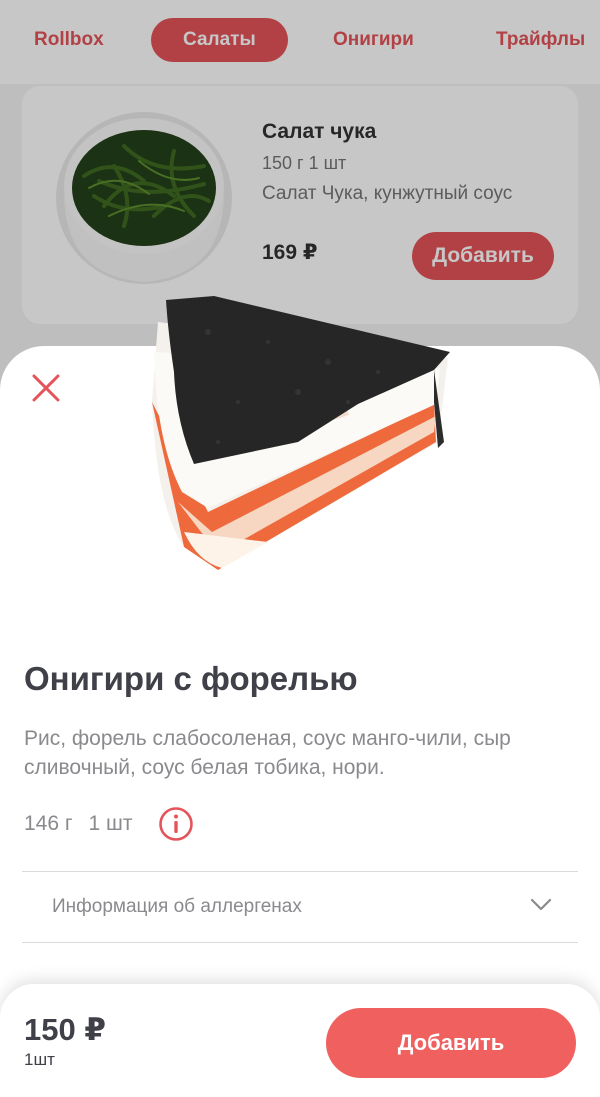 The image size is (600, 1097). Describe the element at coordinates (65, 1029) in the screenshot. I see `total-price: 150 ₽` at that location.